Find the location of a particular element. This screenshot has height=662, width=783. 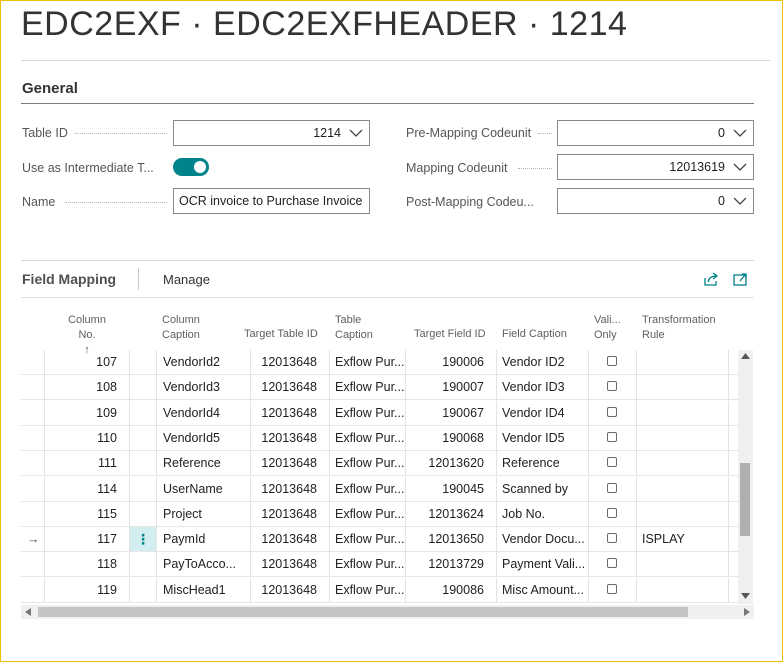

table-id-field: 1214 is located at coordinates (271, 133).